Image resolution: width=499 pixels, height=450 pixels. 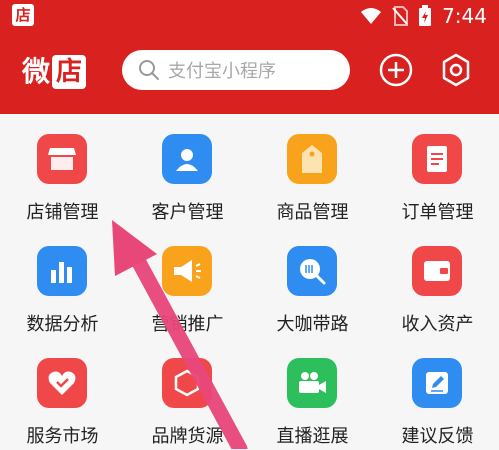 I want to click on wifi-icon, so click(x=371, y=16).